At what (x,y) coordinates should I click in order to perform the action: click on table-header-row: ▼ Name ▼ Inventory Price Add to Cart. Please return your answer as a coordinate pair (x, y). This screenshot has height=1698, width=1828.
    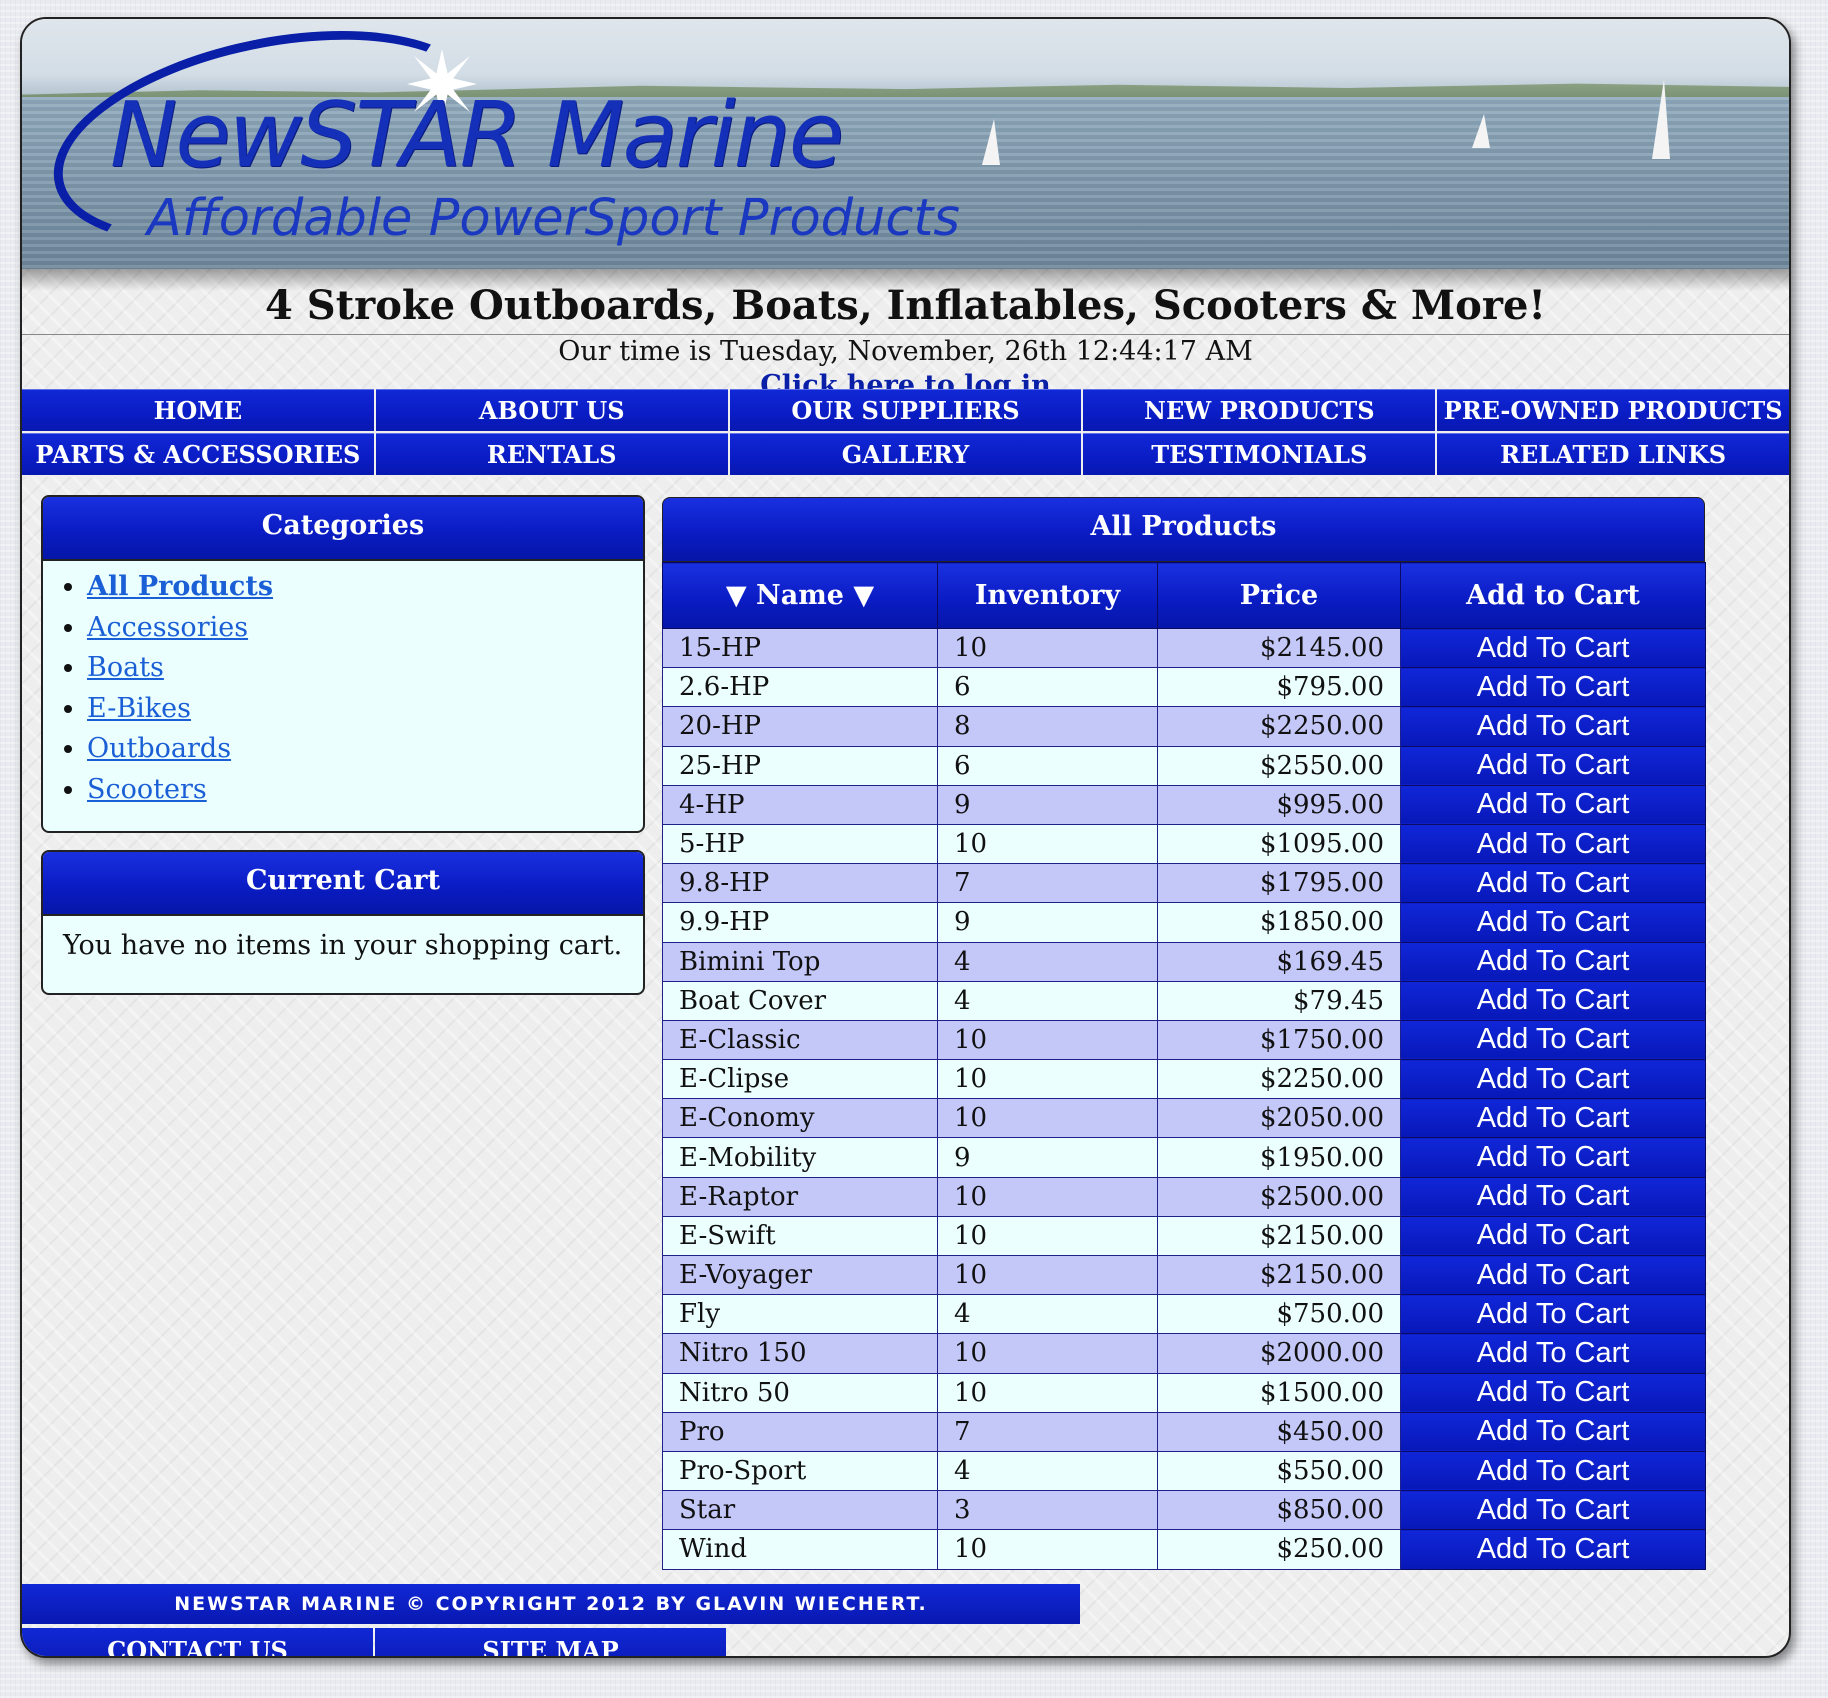
    Looking at the image, I should click on (1184, 595).